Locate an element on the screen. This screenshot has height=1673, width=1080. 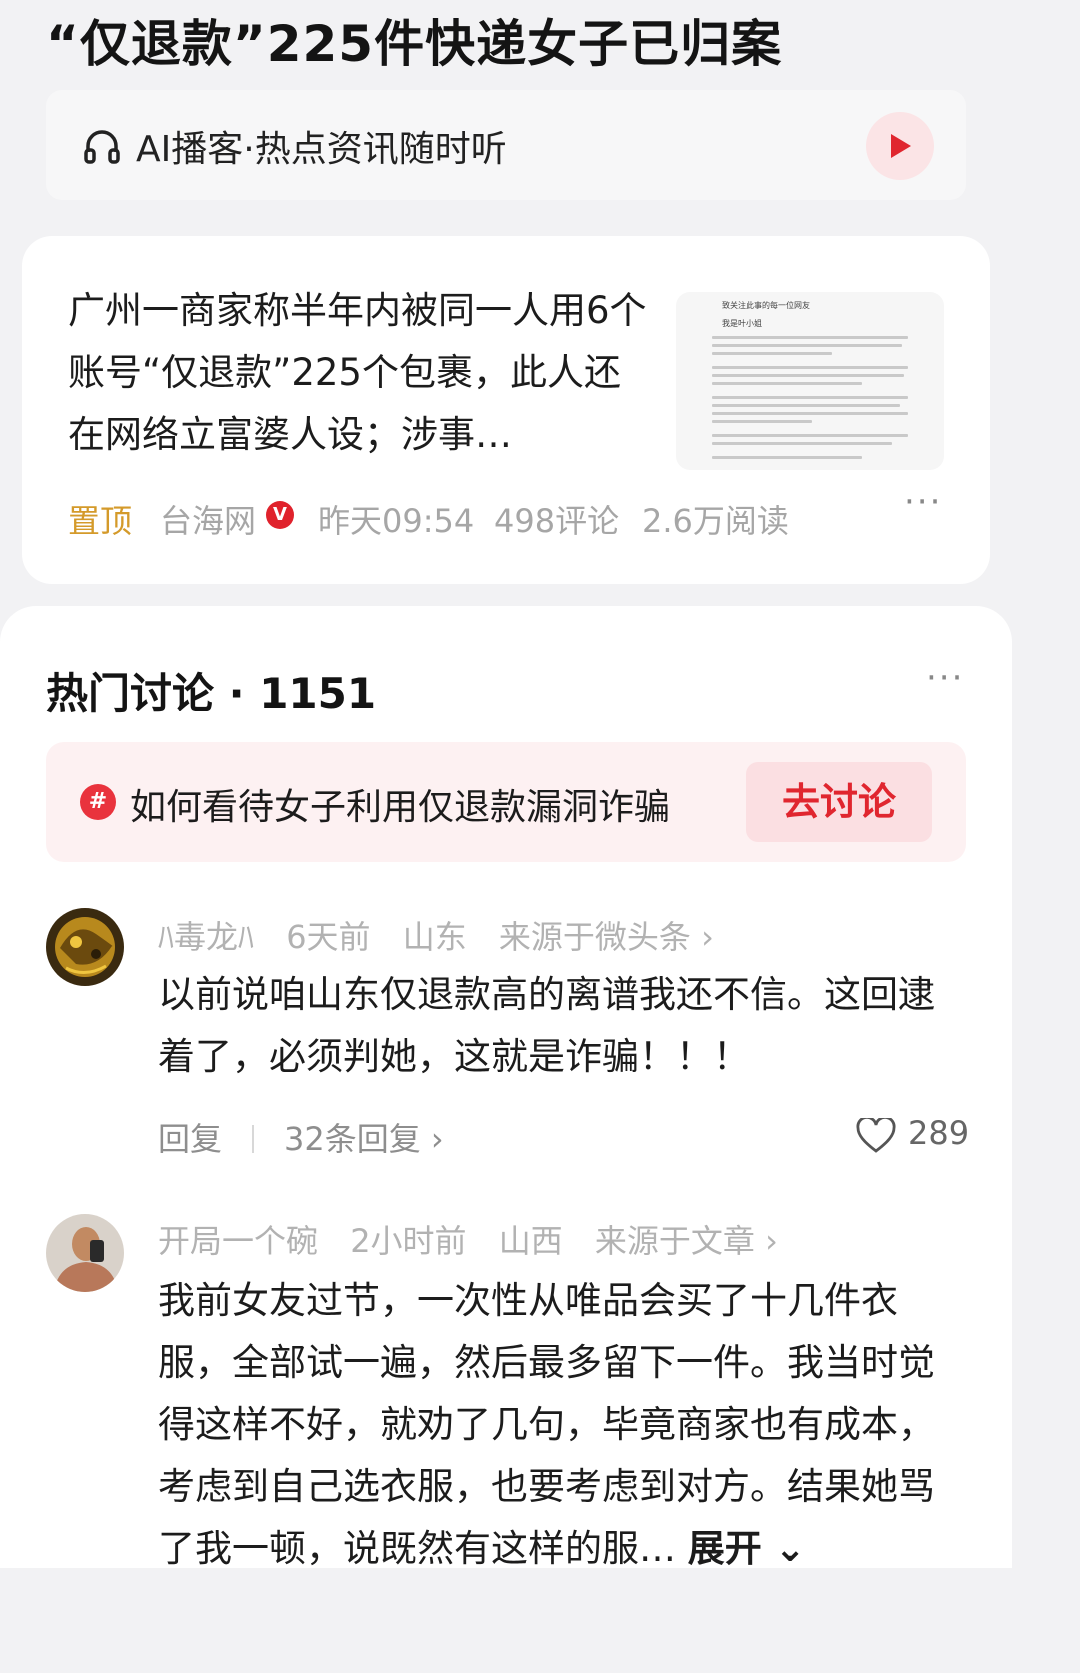
comment-body: 以前说咱山东仅退款高的离谱我还不信。这回逮着了，必须判她，这就是诈骗！！！ is located at coordinates (558, 1026).